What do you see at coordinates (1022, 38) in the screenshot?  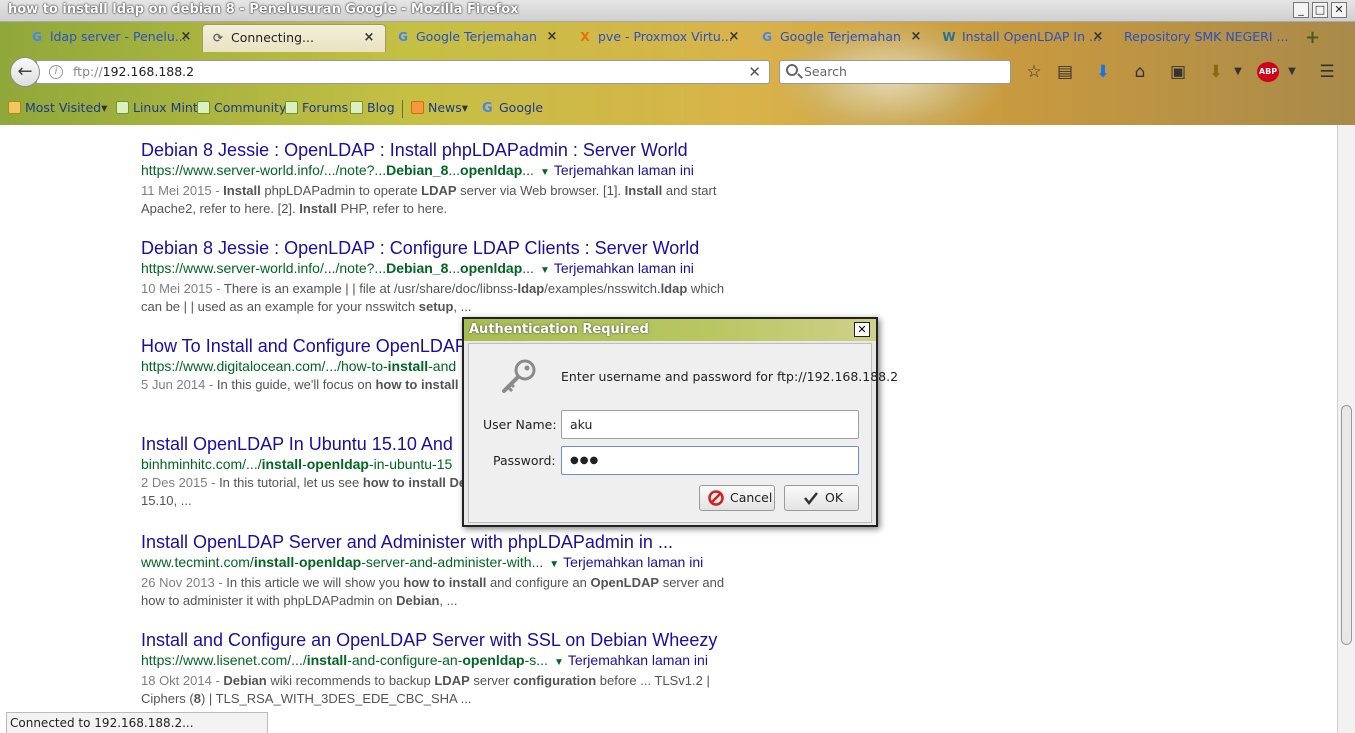 I see `tab-install-openldap: W Install OpenLDAP In ... ×` at bounding box center [1022, 38].